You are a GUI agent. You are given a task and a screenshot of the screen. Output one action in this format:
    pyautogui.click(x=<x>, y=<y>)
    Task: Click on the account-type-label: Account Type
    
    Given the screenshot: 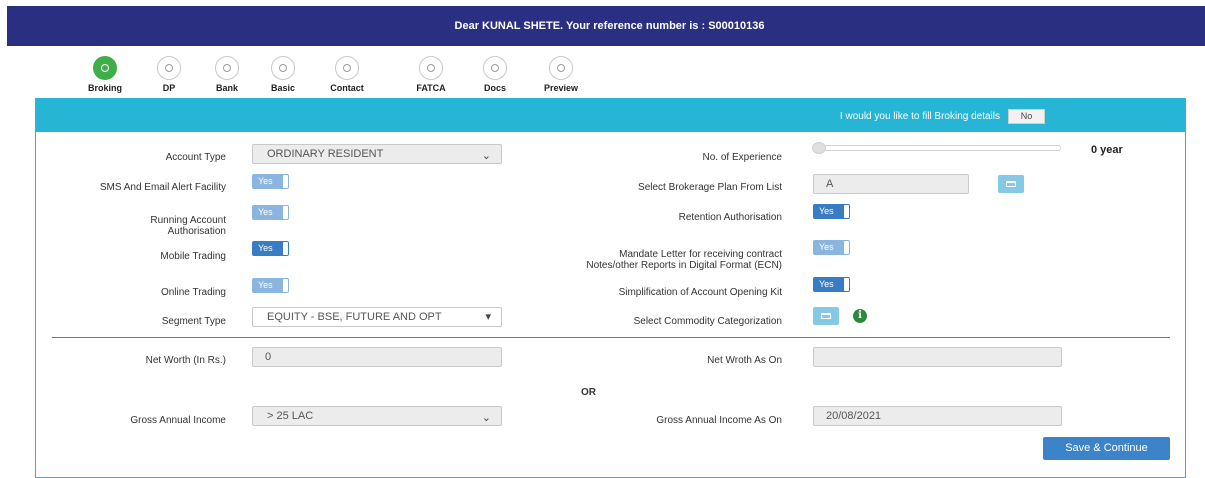 What is the action you would take?
    pyautogui.click(x=195, y=157)
    